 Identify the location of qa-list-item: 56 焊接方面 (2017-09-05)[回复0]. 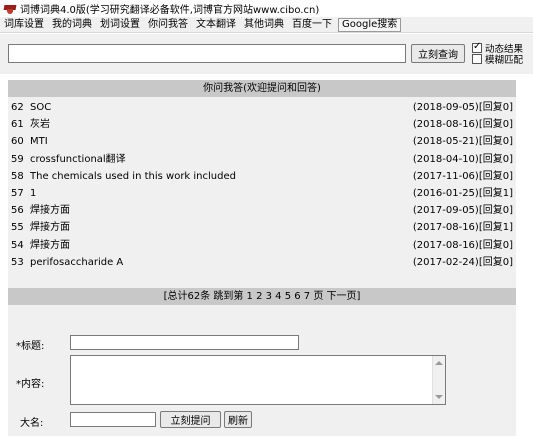
(262, 210).